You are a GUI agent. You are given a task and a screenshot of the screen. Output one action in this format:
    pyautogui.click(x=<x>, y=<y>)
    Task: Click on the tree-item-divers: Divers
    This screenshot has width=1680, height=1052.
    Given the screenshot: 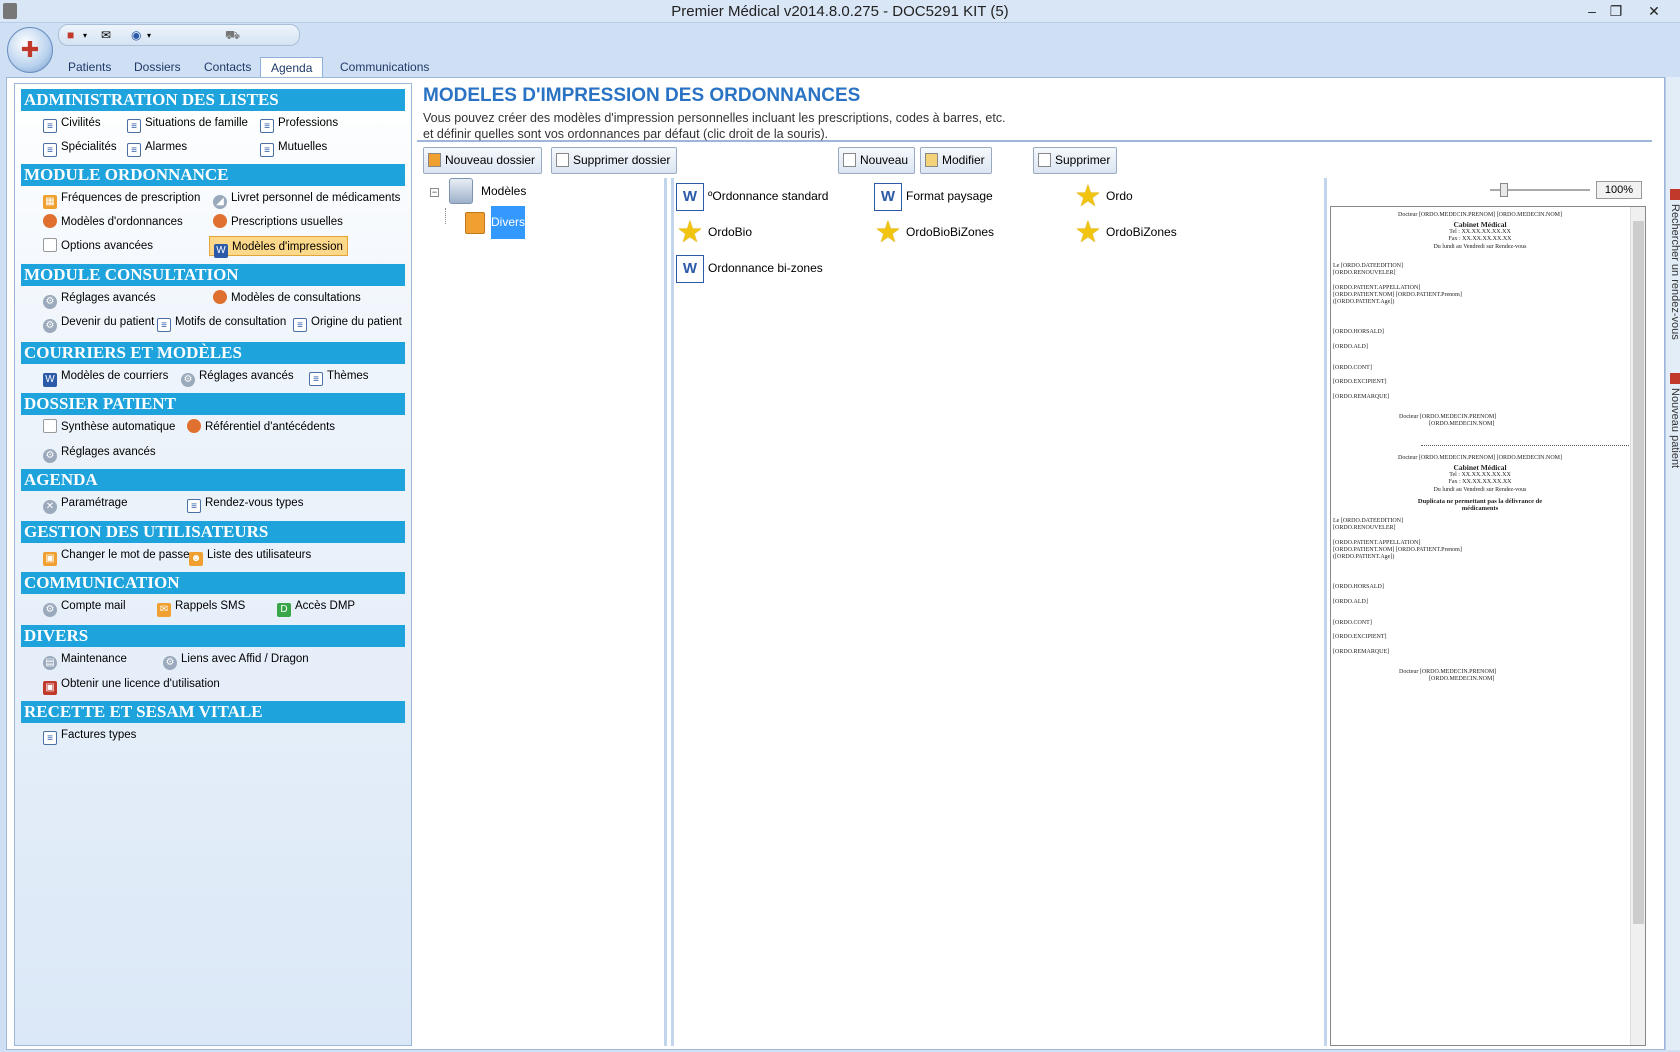 What is the action you would take?
    pyautogui.click(x=508, y=222)
    